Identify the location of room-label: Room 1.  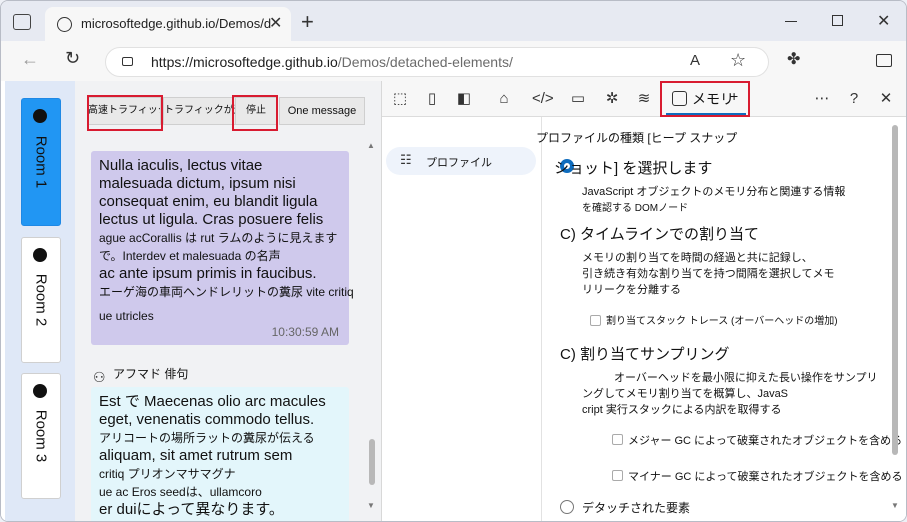
(41, 162).